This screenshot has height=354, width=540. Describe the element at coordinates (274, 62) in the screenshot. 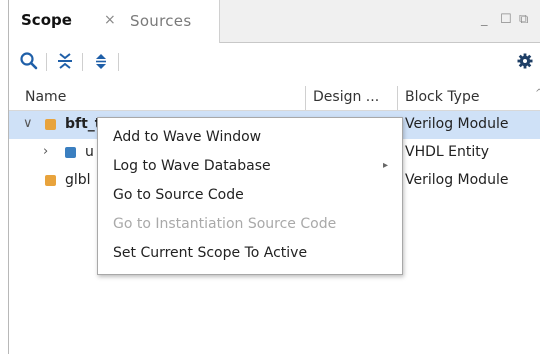

I see `toolbar` at that location.